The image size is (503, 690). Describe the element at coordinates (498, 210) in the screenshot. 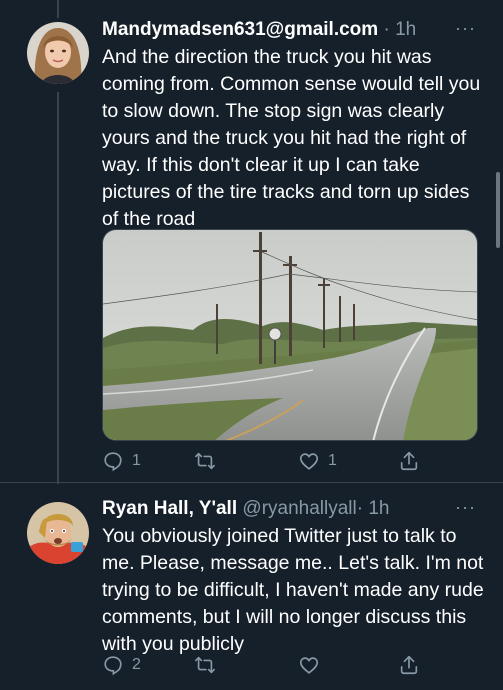

I see `scrollbar` at that location.